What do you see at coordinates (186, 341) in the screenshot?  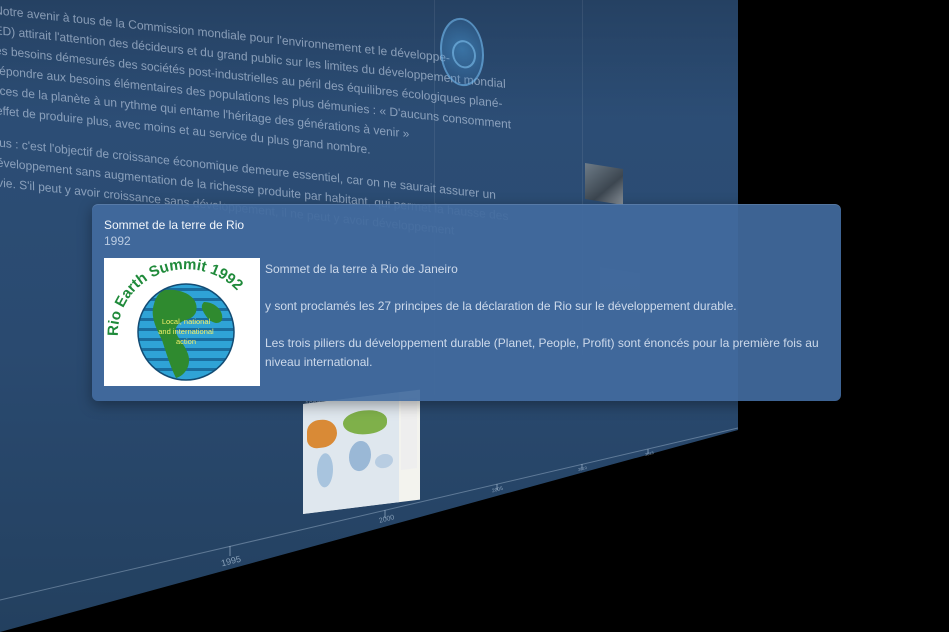 I see `logo-center-line: action` at bounding box center [186, 341].